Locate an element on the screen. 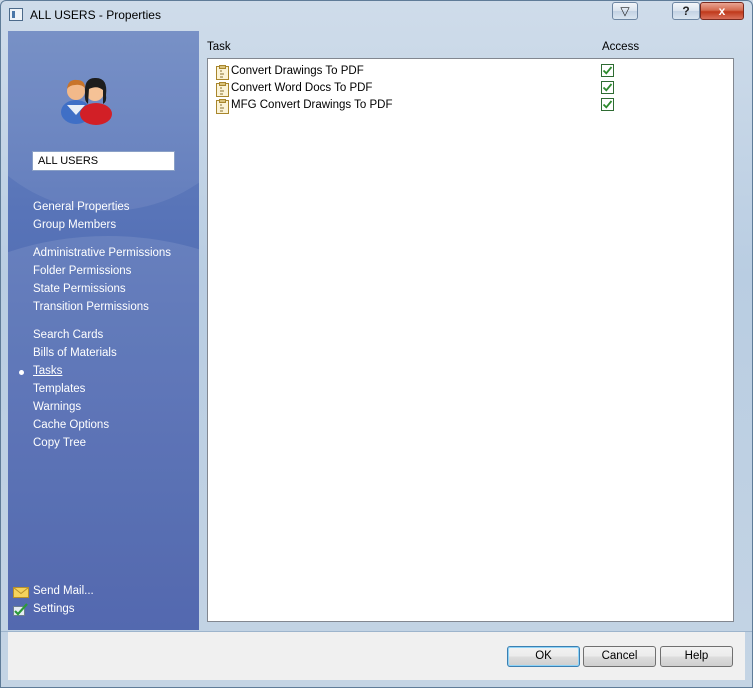 This screenshot has width=753, height=688. sidebar-item-transition-permissions: Transition Permissions is located at coordinates (91, 307).